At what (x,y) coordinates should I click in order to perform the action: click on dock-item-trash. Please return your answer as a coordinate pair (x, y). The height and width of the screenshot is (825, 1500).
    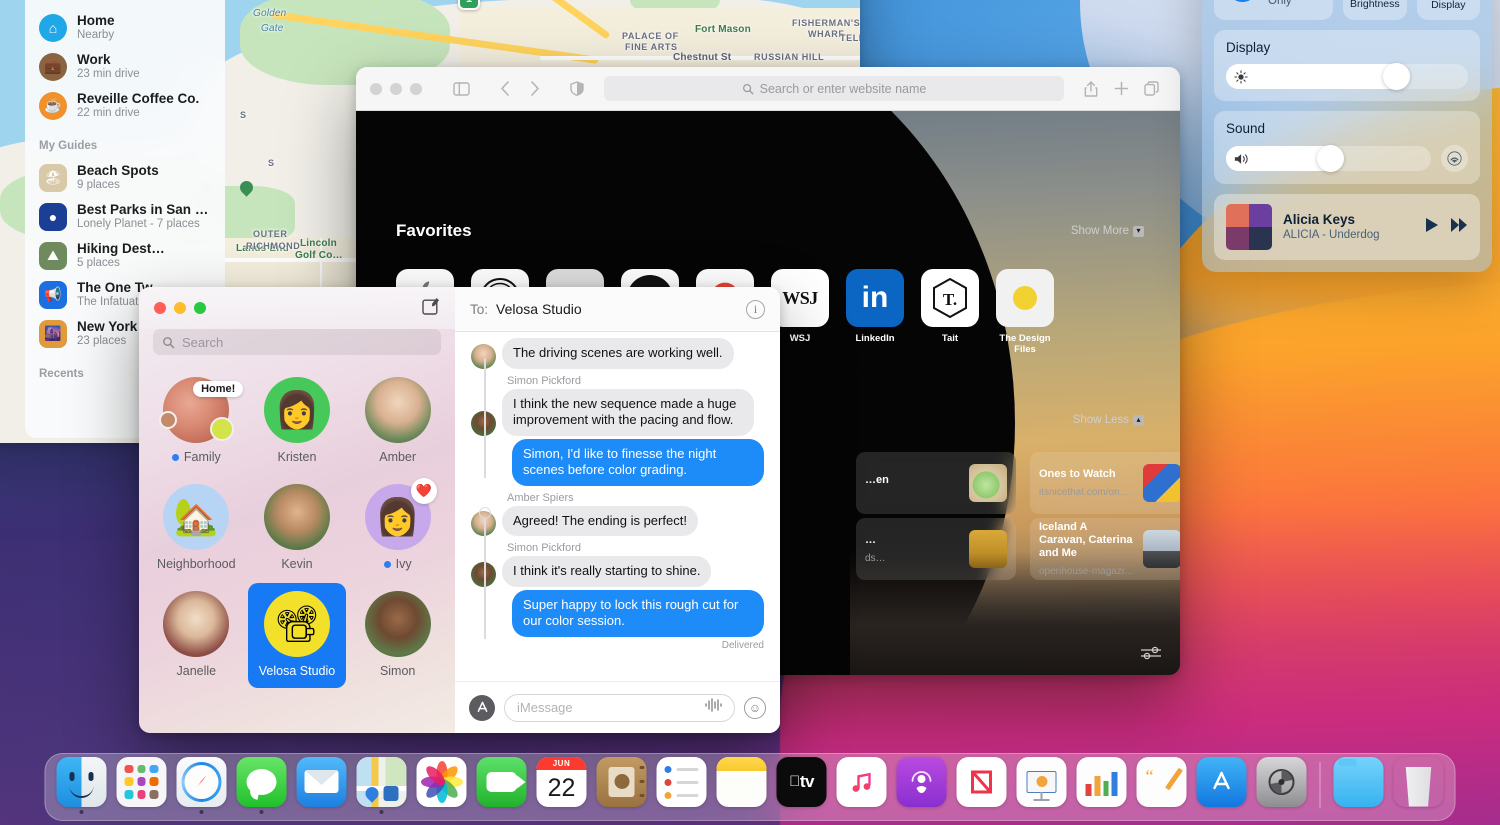
    Looking at the image, I should click on (1419, 785).